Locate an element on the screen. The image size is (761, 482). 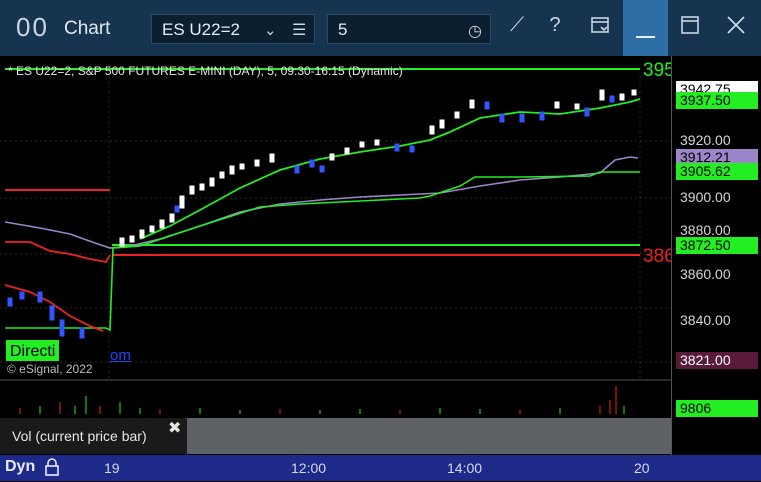
chevron-down-icon: ⌄ is located at coordinates (270, 30).